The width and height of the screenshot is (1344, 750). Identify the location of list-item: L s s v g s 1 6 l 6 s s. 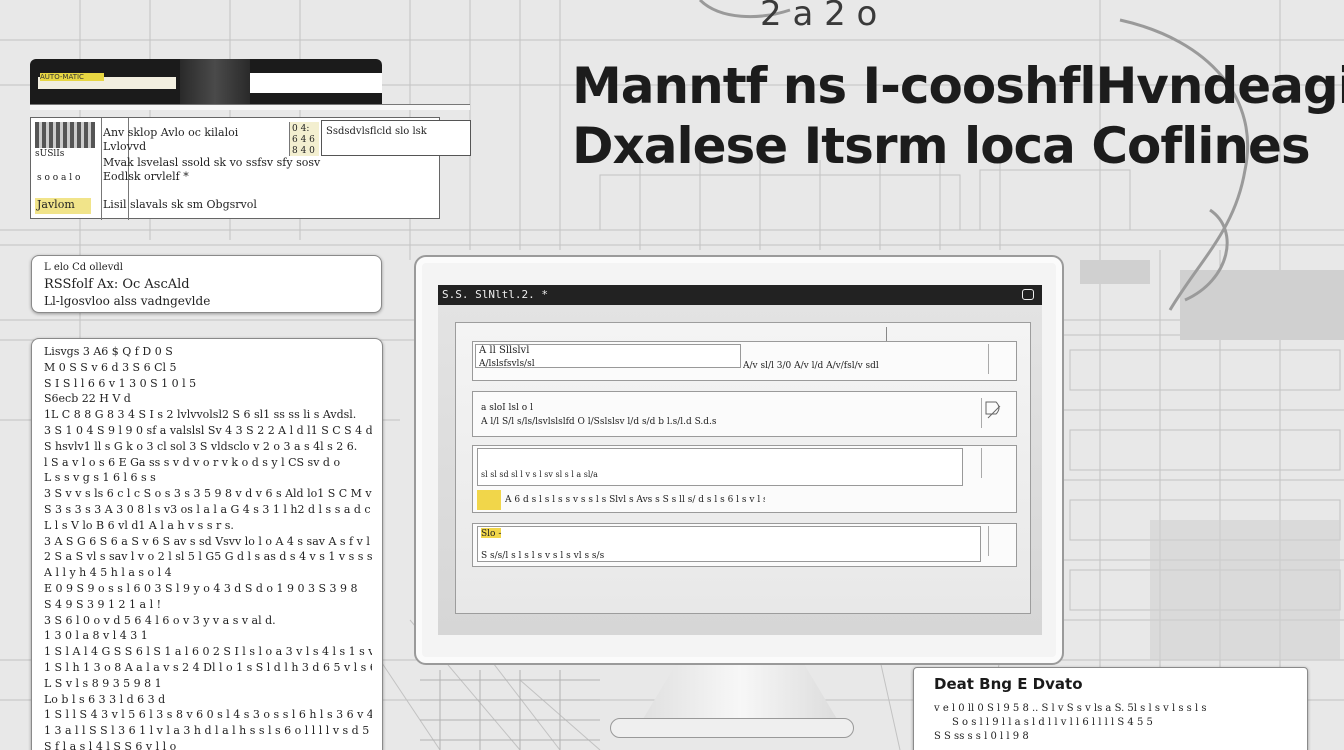
(100, 478).